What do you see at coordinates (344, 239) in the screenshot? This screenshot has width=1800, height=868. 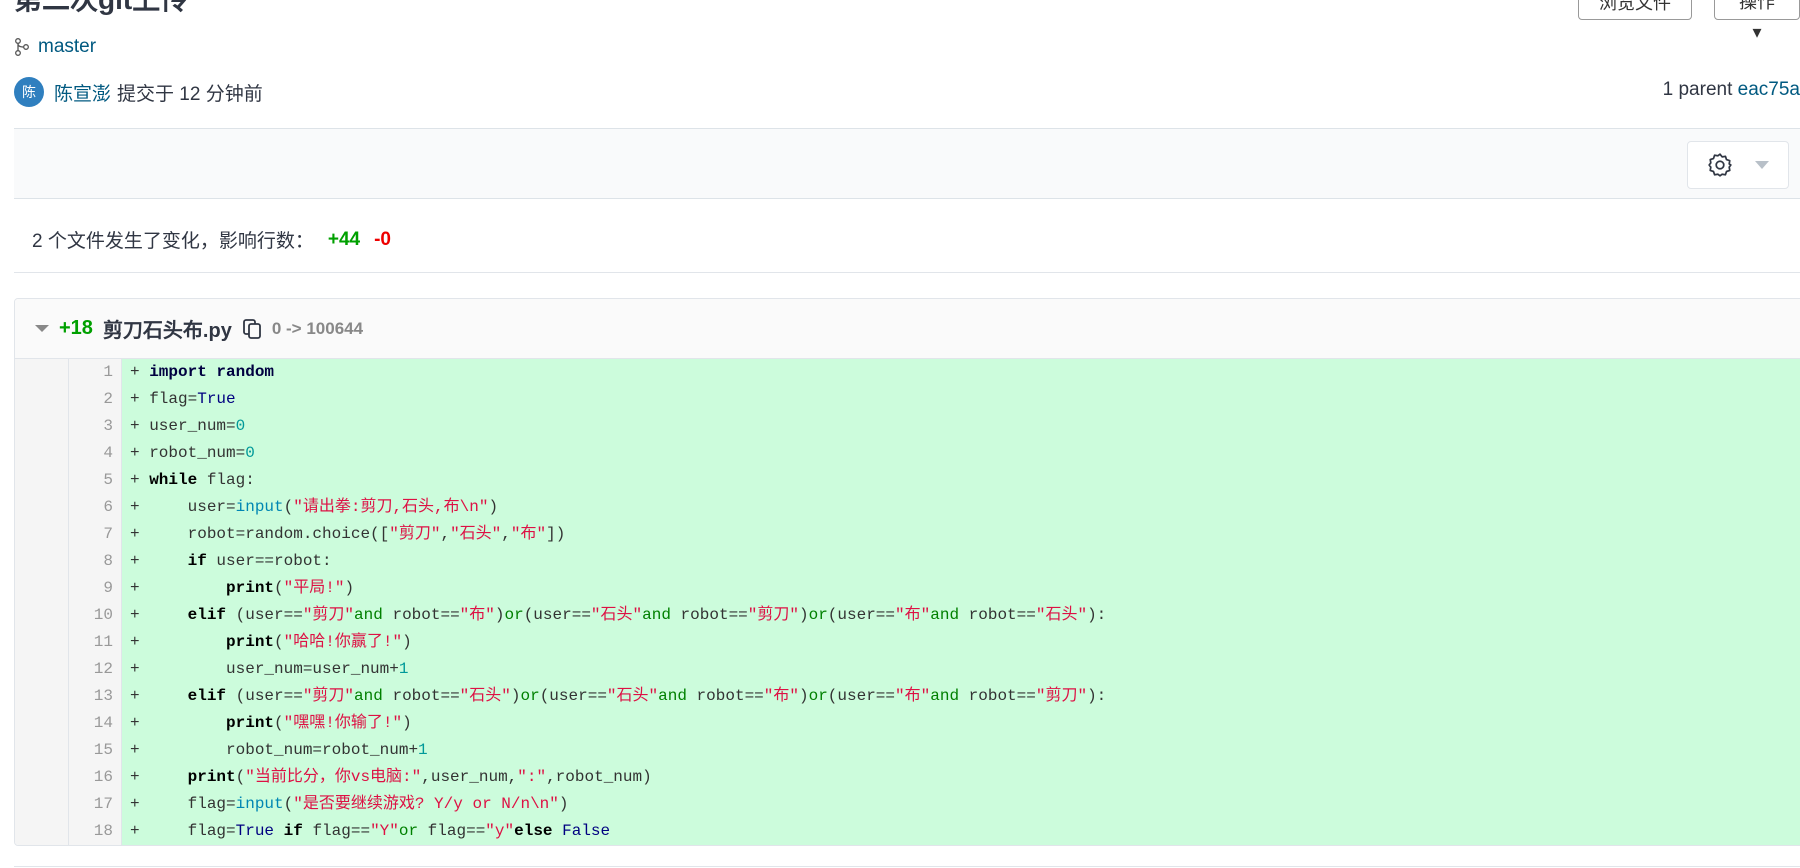 I see `additions-count: +44` at bounding box center [344, 239].